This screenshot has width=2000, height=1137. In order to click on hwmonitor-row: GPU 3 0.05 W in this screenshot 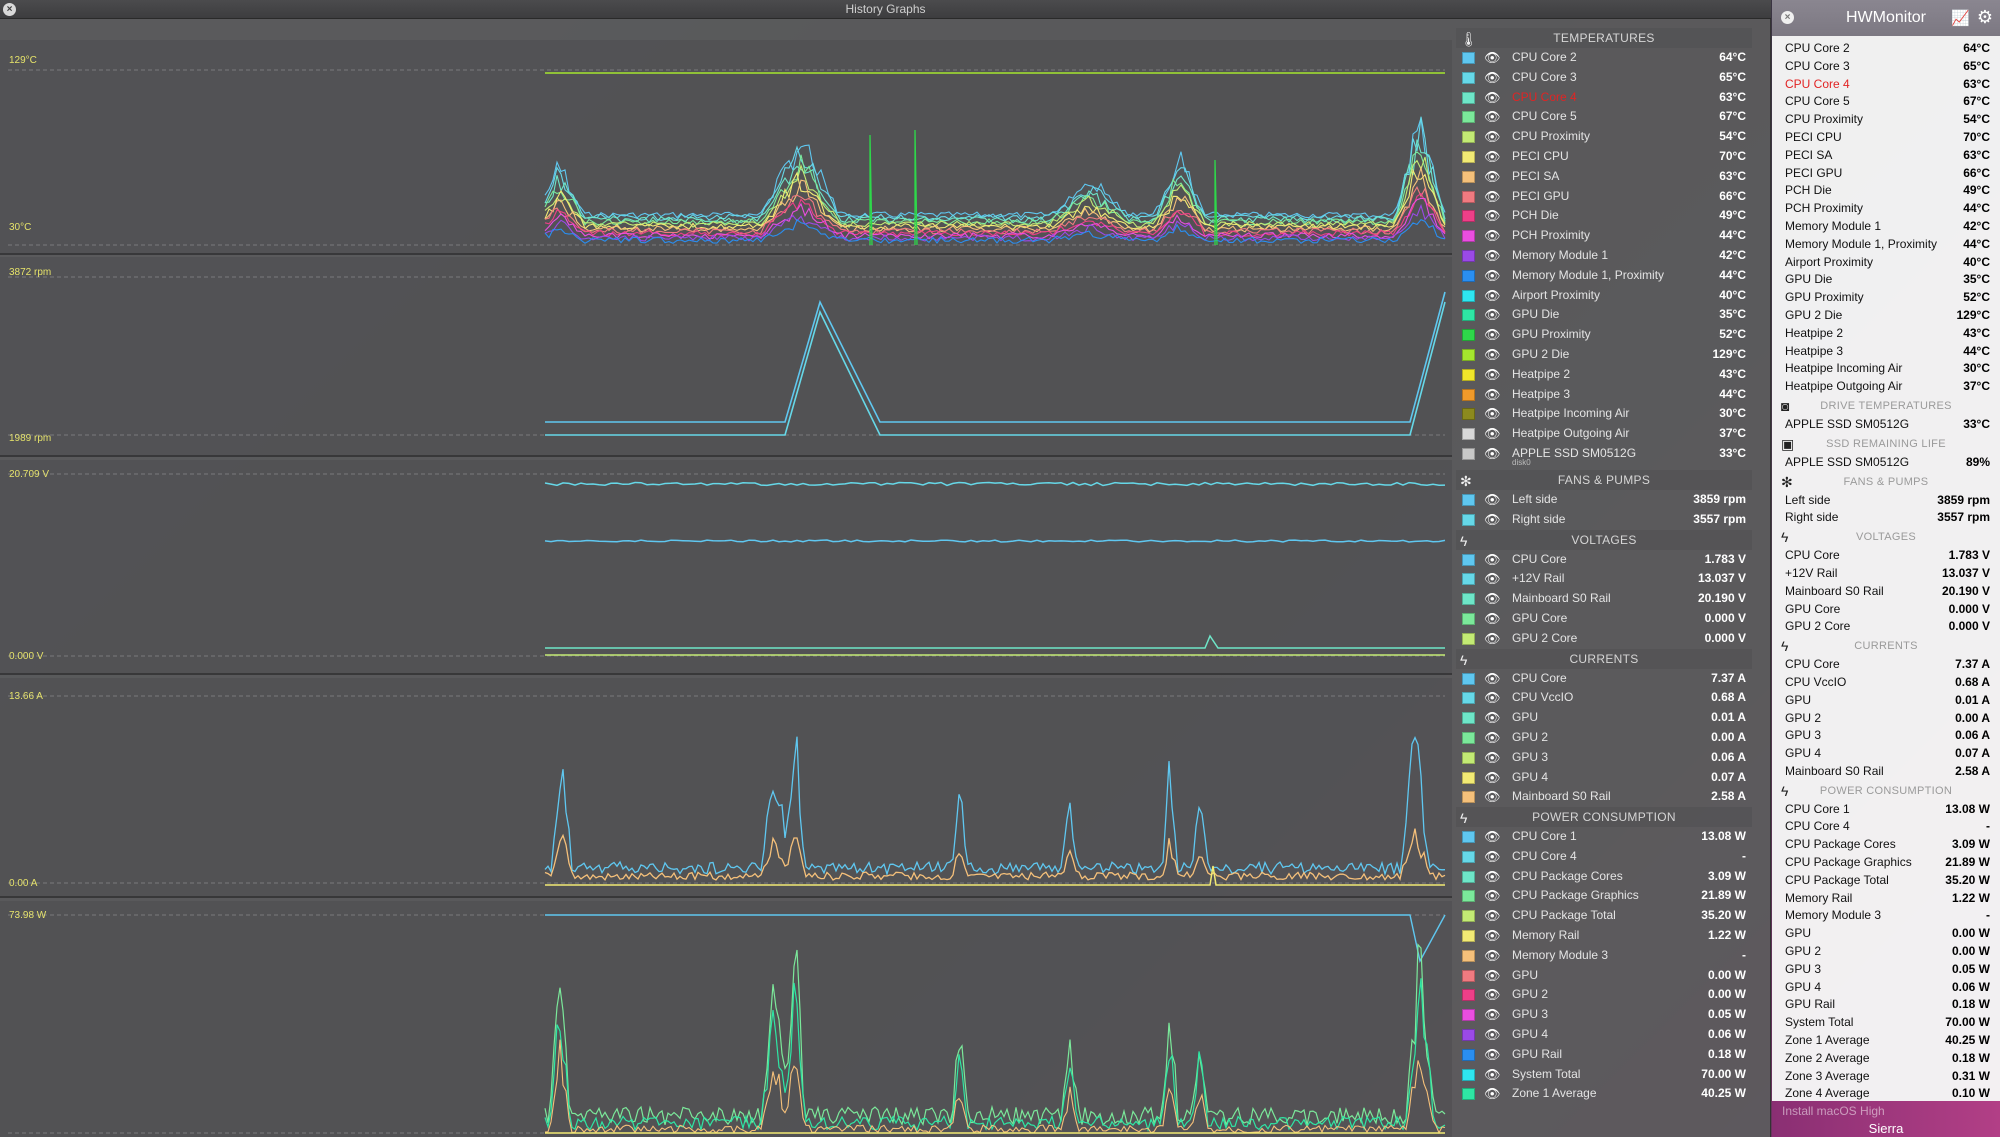, I will do `click(1886, 970)`.